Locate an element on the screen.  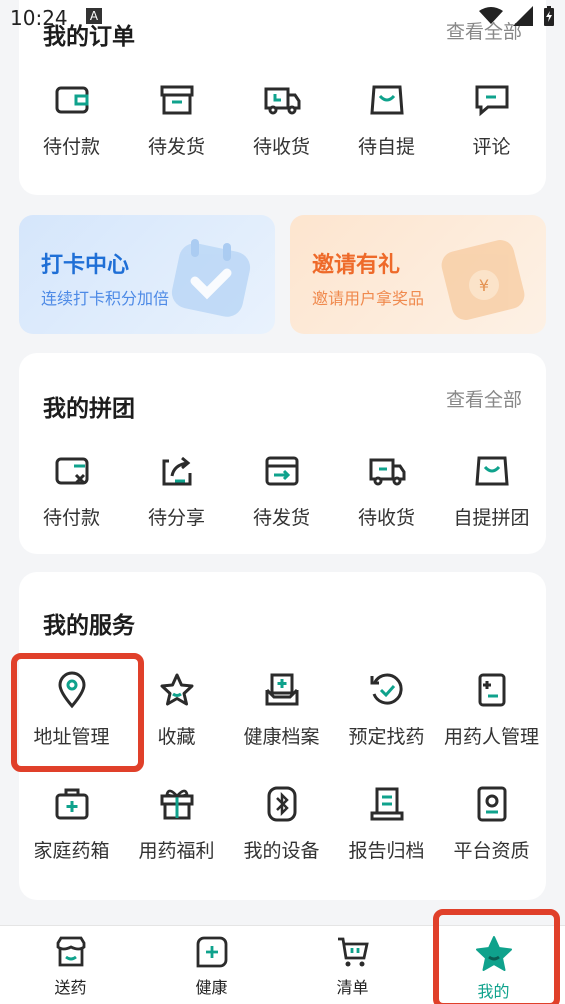
order-self-pickup: 待自提 is located at coordinates (386, 119).